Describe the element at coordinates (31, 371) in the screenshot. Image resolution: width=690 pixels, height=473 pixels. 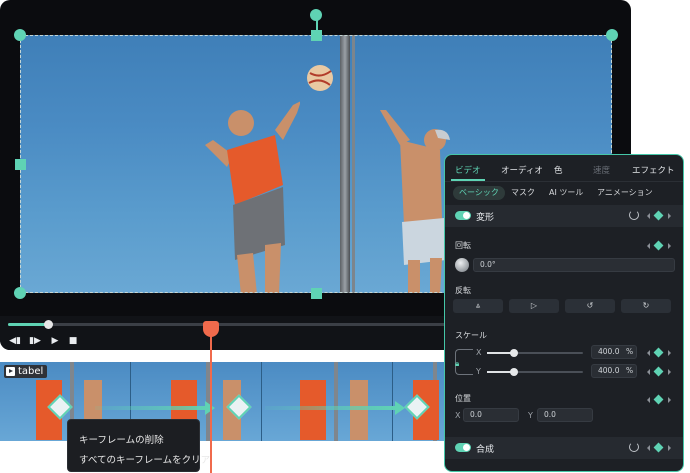
I see `track-label-text: tabel` at that location.